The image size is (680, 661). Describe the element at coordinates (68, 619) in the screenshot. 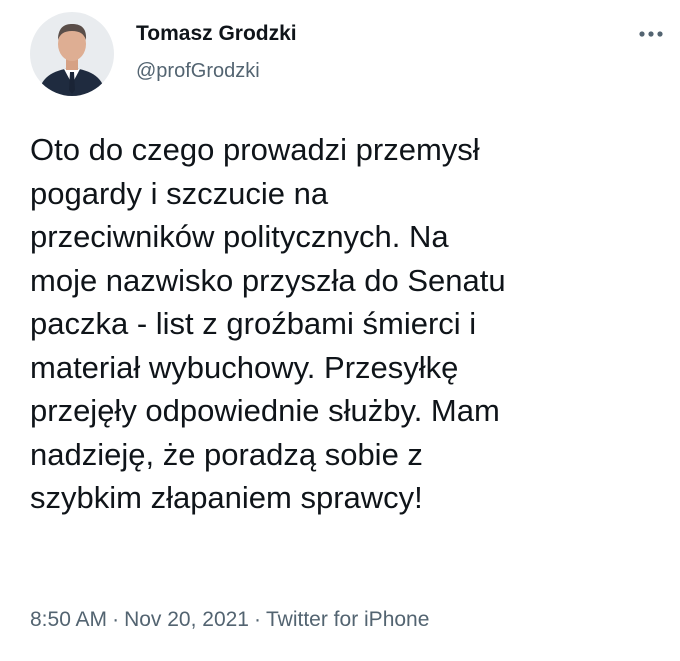

I see `tweet-time: 8:50 AM` at that location.